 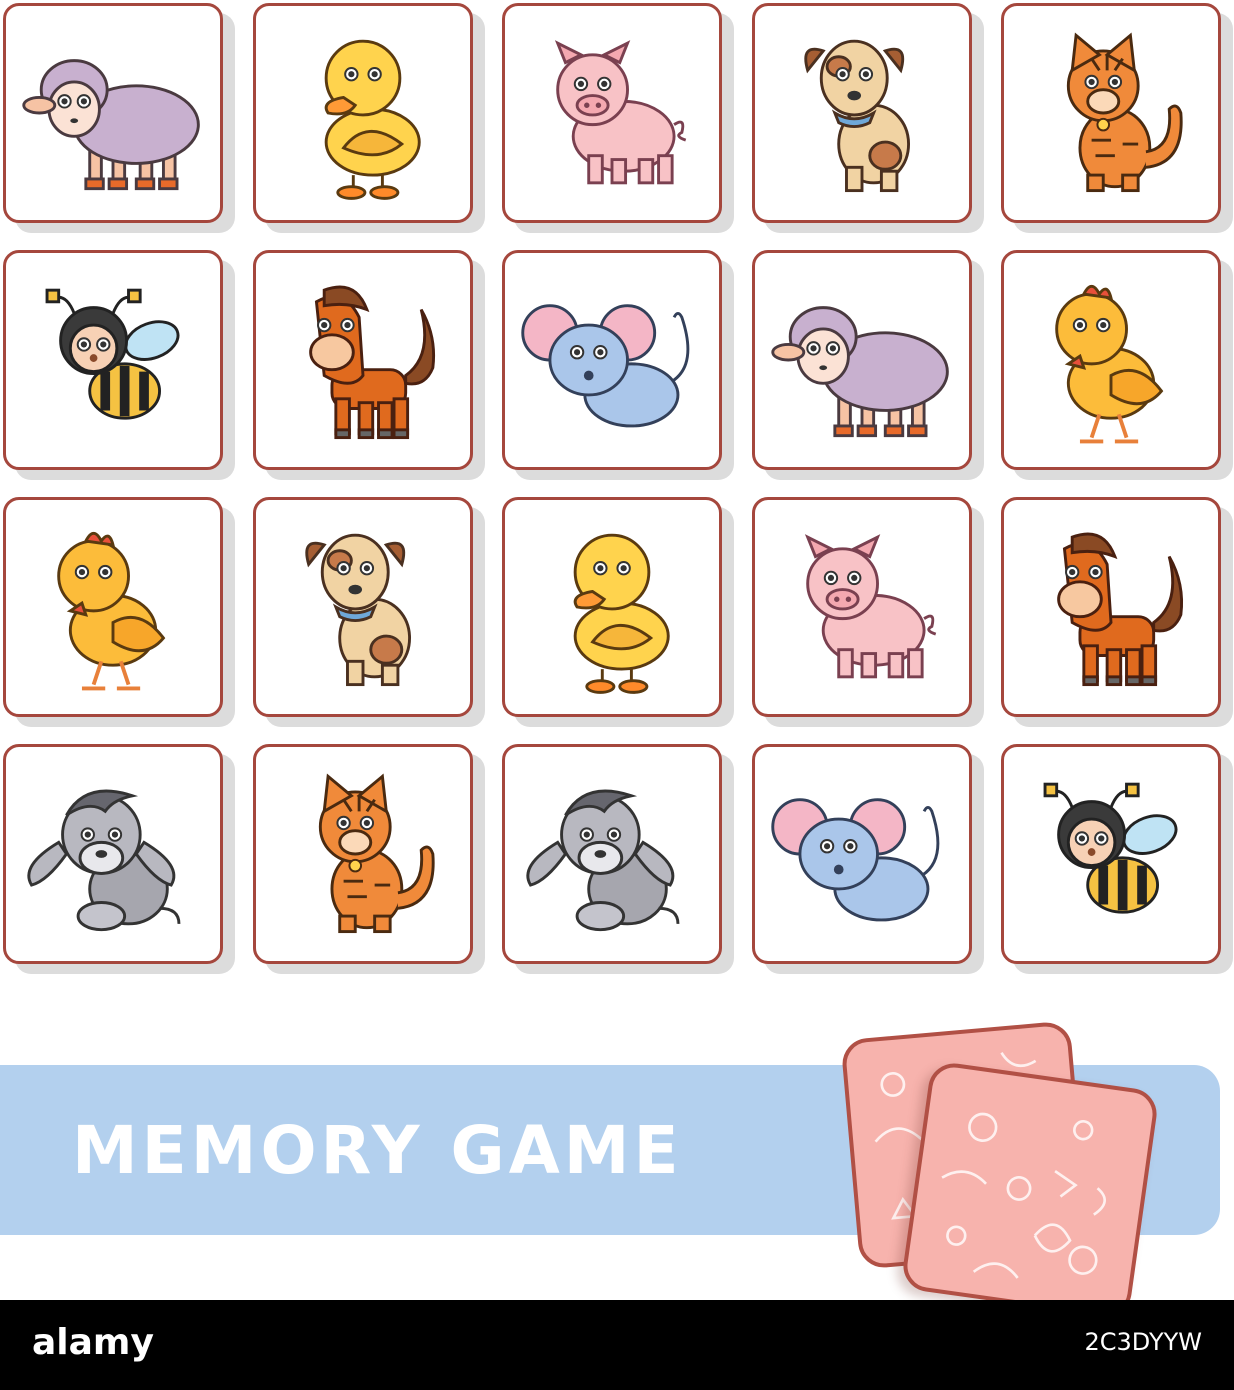 I want to click on watermark-logo: alamy, so click(x=93, y=1342).